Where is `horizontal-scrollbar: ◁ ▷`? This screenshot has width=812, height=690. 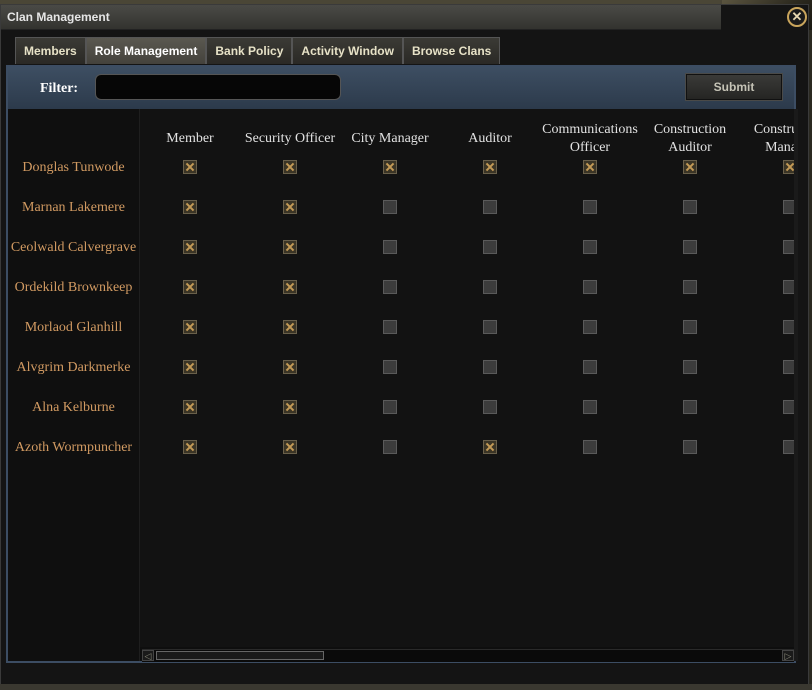 horizontal-scrollbar: ◁ ▷ is located at coordinates (468, 655).